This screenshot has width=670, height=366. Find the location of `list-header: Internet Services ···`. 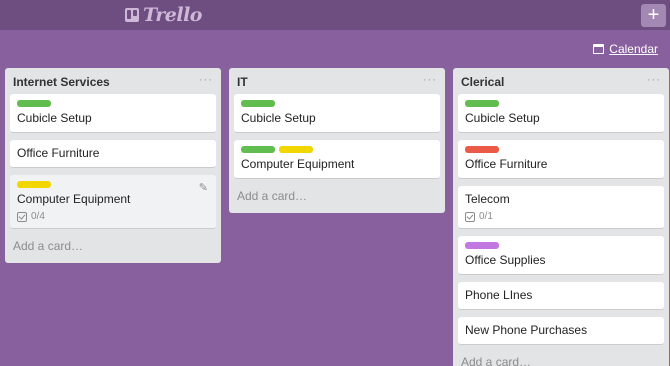

list-header: Internet Services ··· is located at coordinates (113, 81).